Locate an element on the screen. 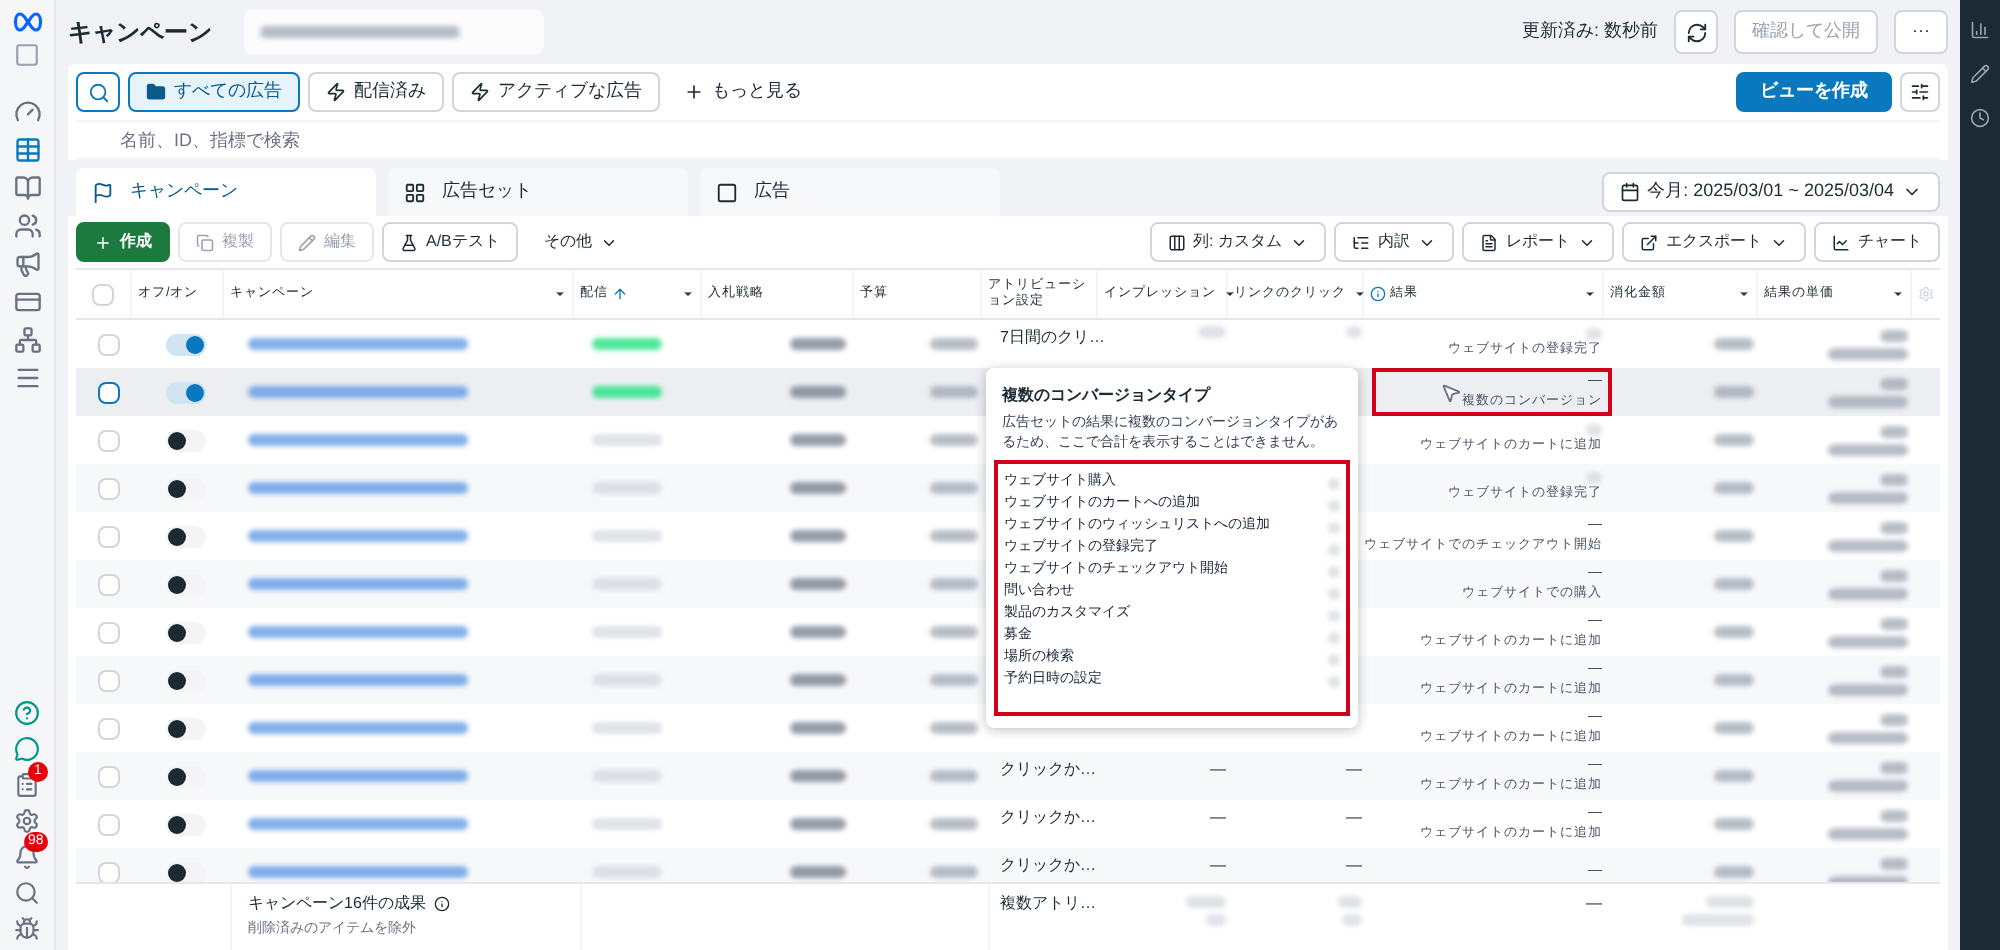  more-filters-button: もっと見る is located at coordinates (743, 92).